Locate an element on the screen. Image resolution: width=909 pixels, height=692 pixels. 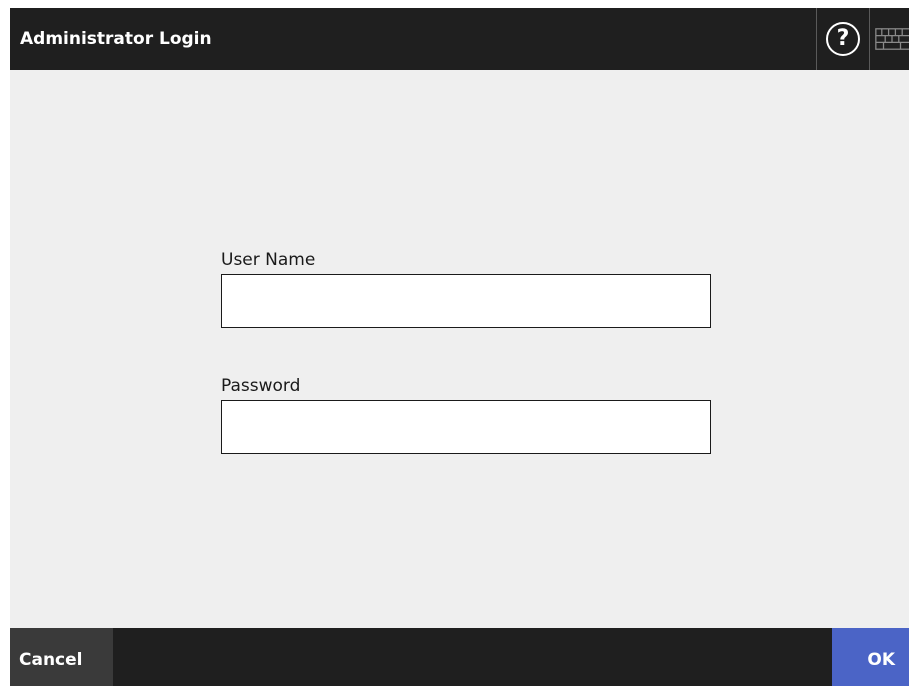
ok-button: OK is located at coordinates (870, 657).